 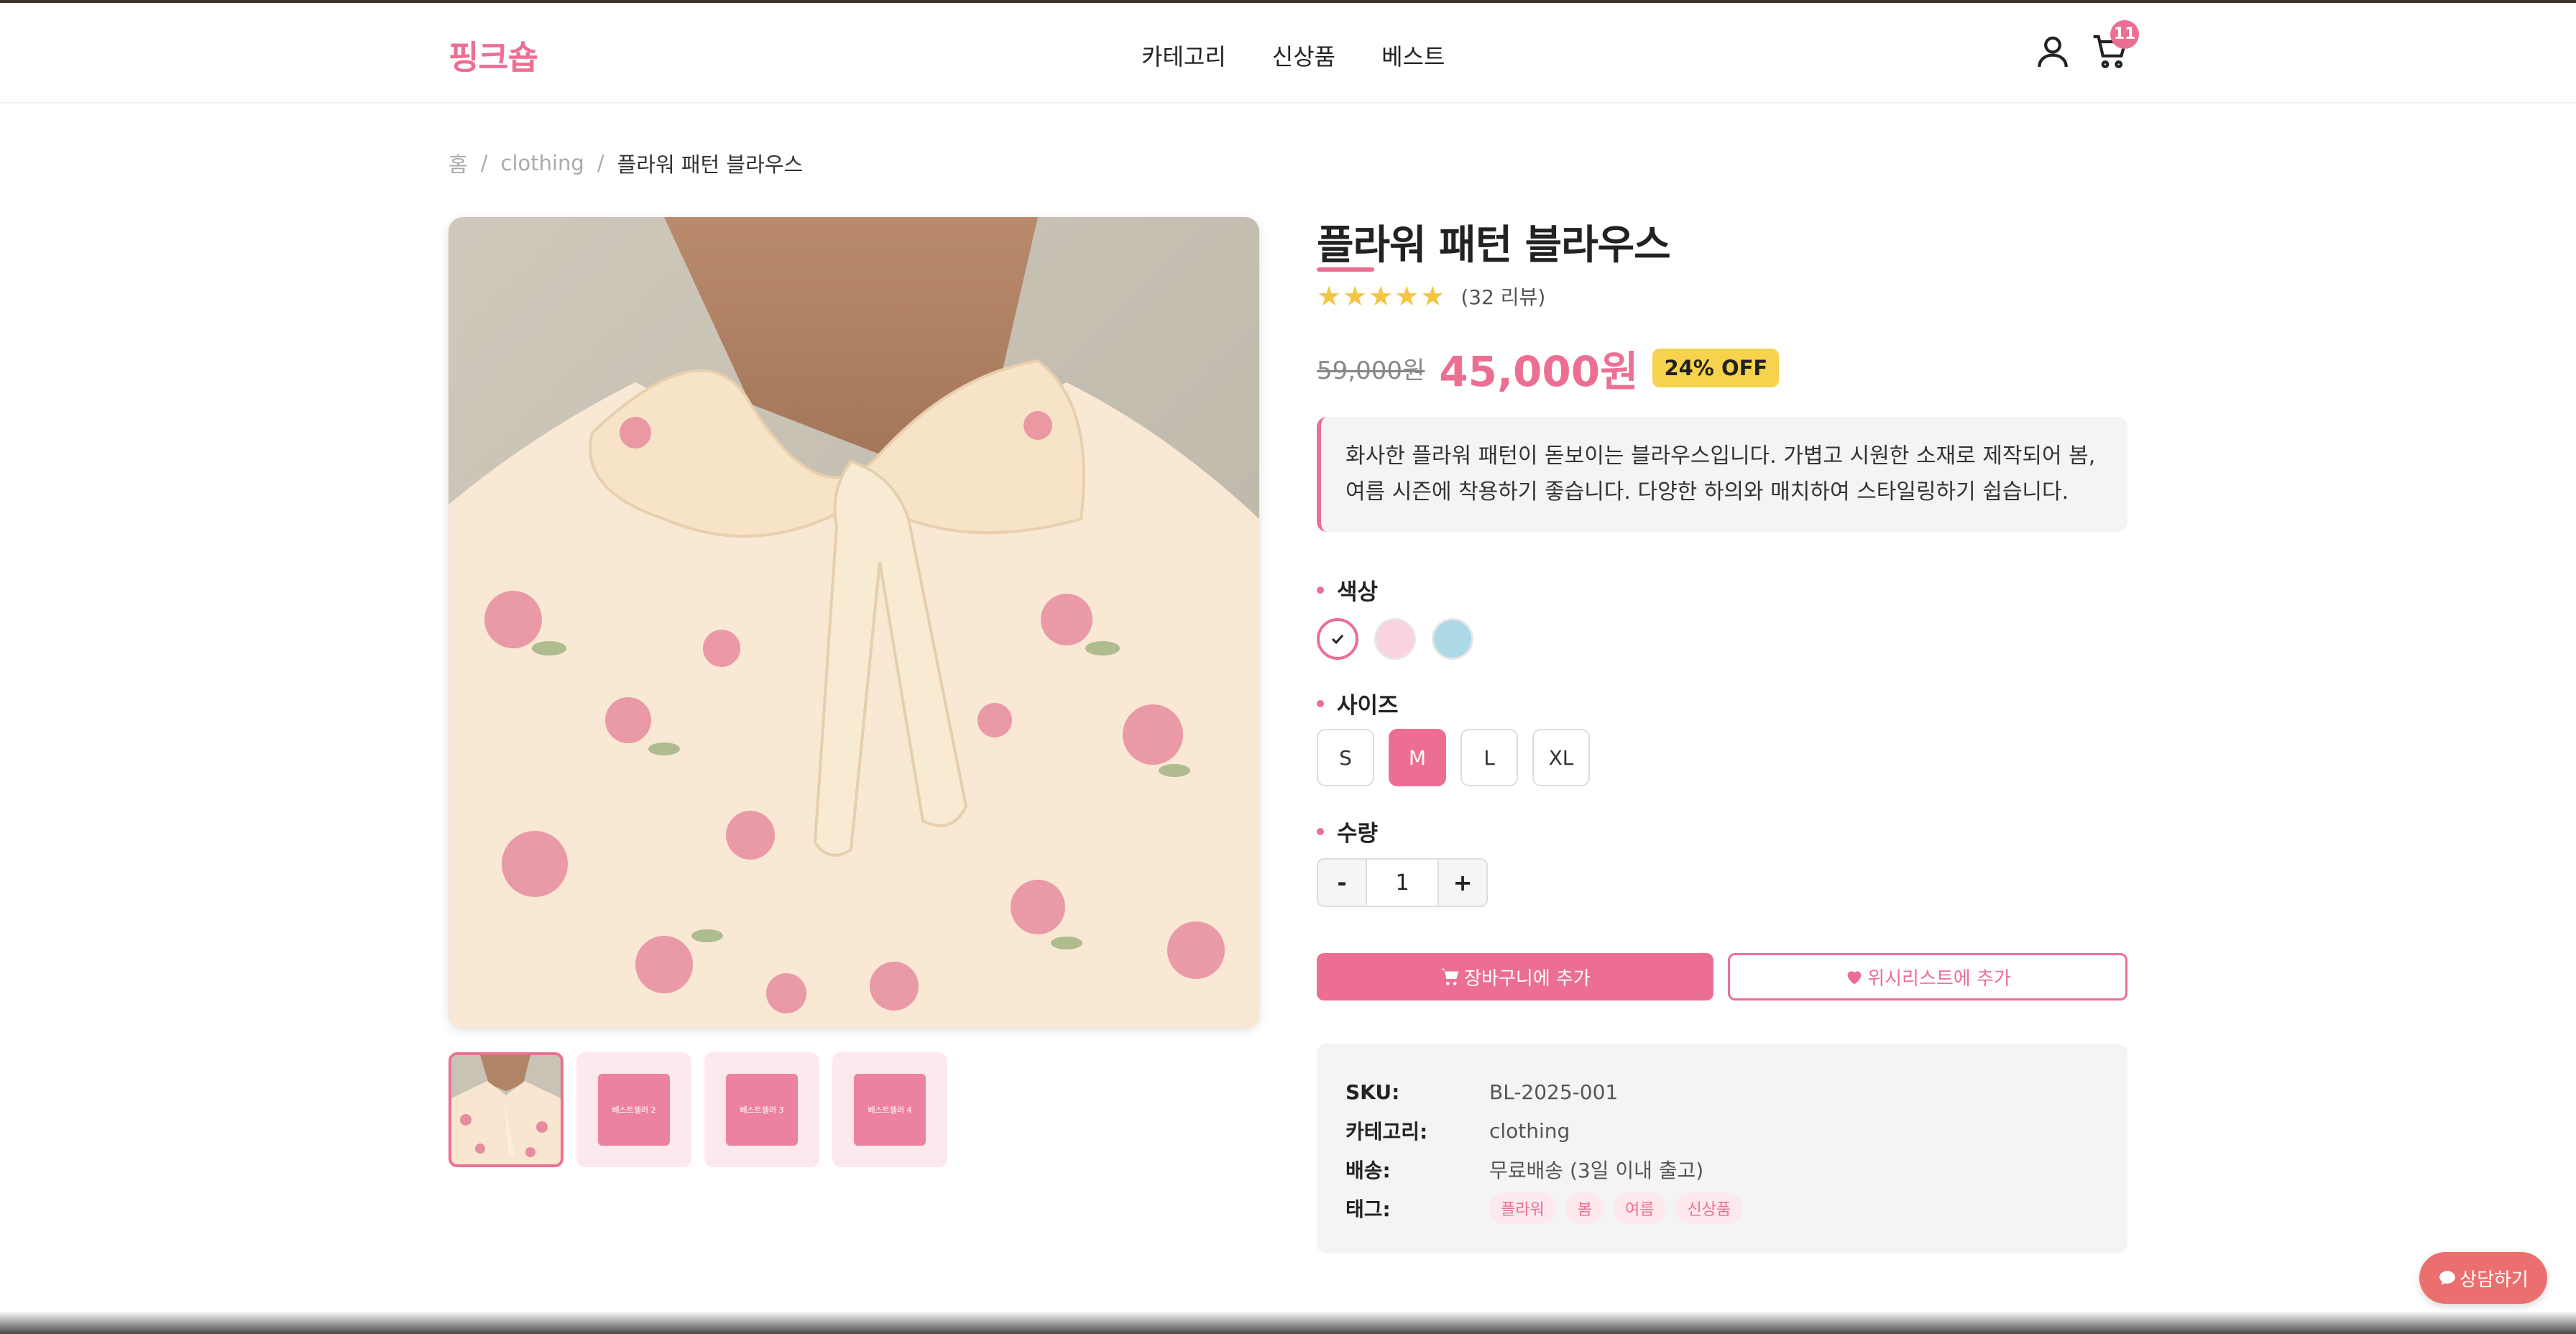 I want to click on cart-count-badge: 11, so click(x=2124, y=34).